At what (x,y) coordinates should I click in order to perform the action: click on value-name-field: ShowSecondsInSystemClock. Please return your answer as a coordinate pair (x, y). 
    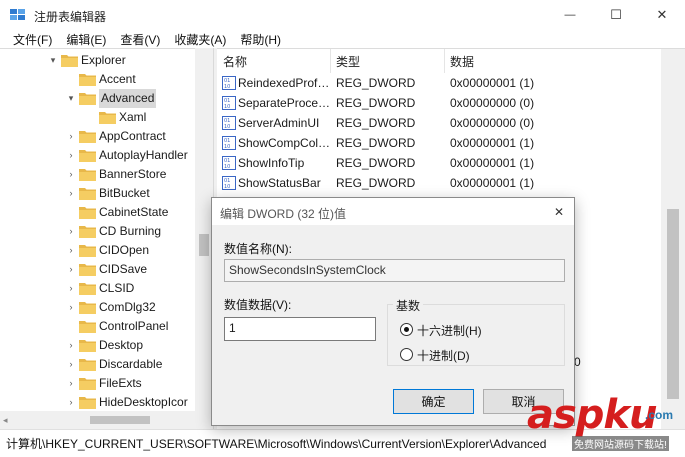
    Looking at the image, I should click on (394, 270).